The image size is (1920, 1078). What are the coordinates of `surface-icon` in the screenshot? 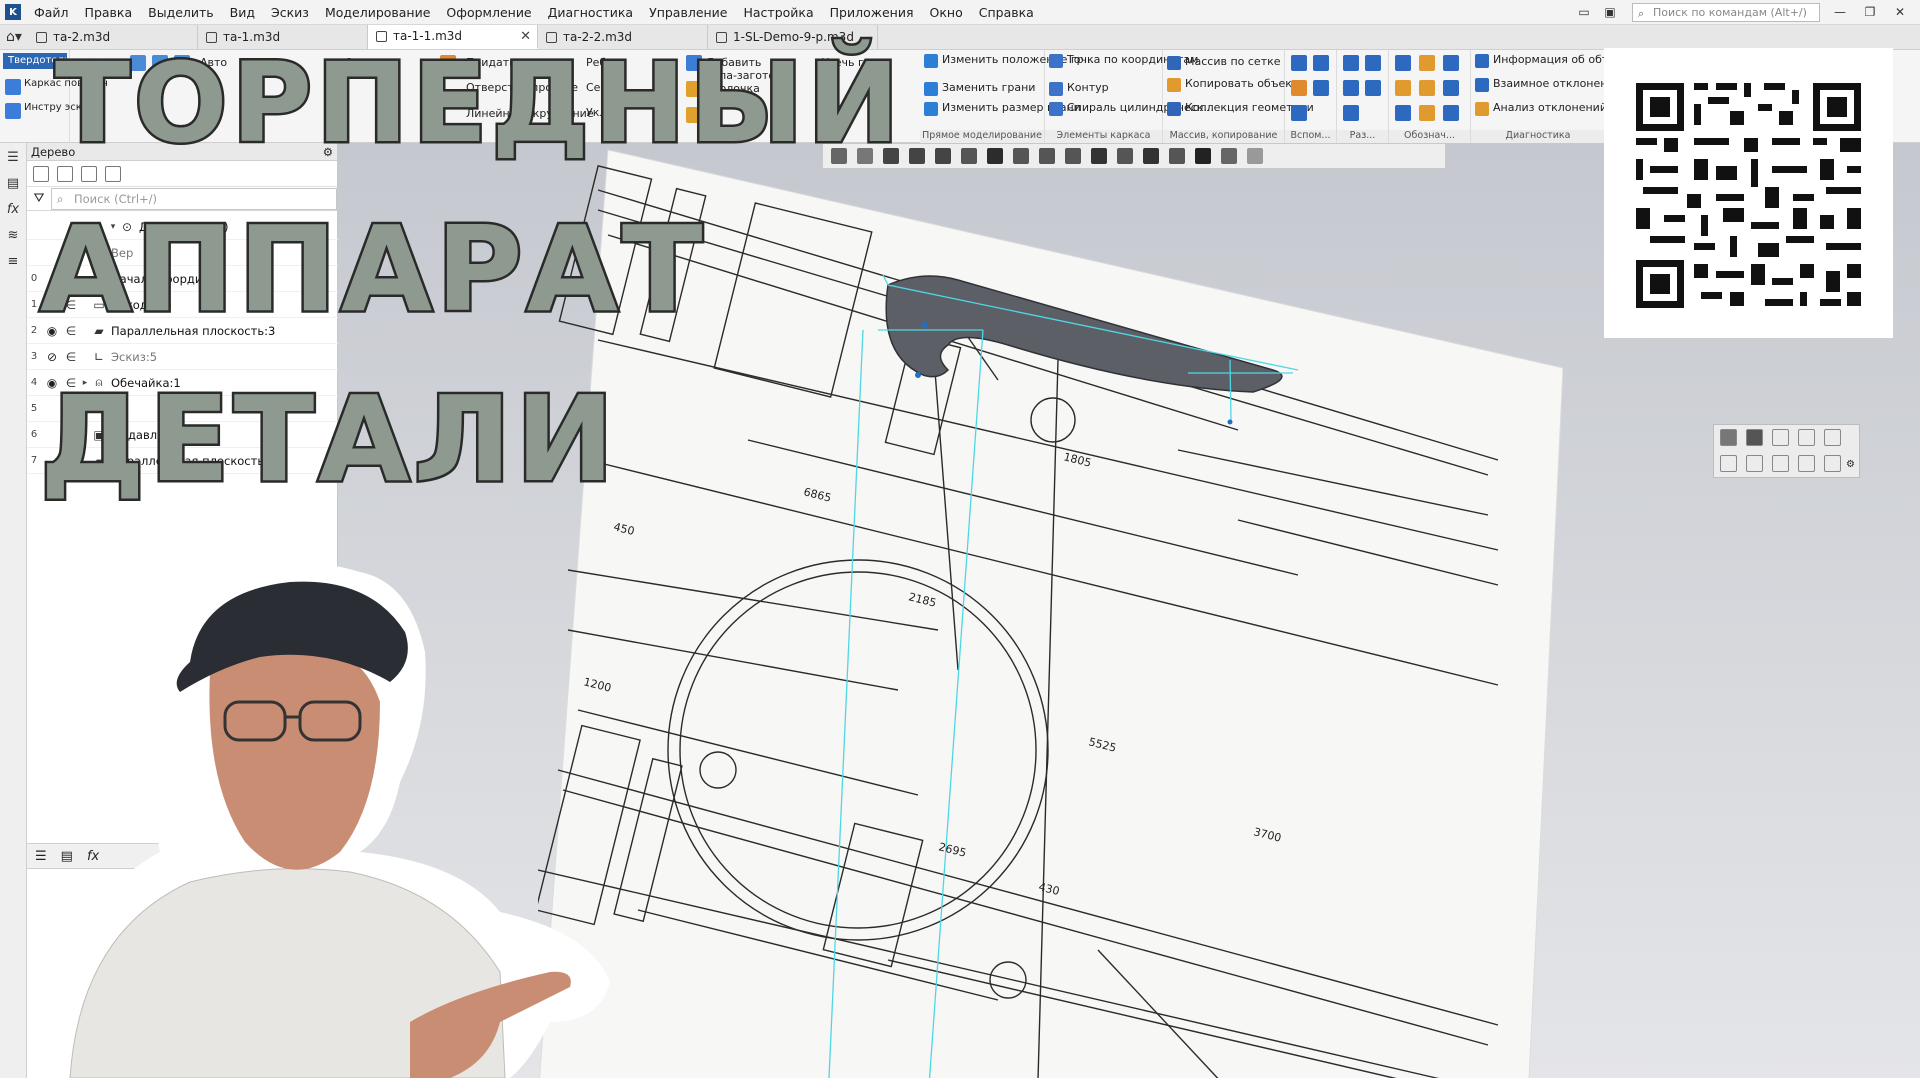 It's located at (13, 87).